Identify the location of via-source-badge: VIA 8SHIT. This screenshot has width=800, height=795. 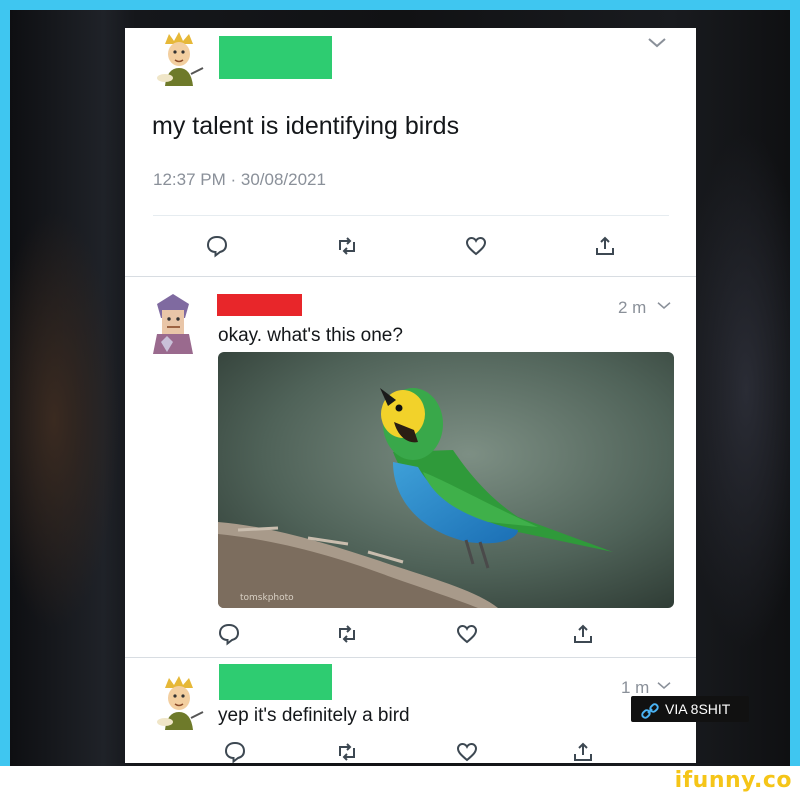
(690, 709).